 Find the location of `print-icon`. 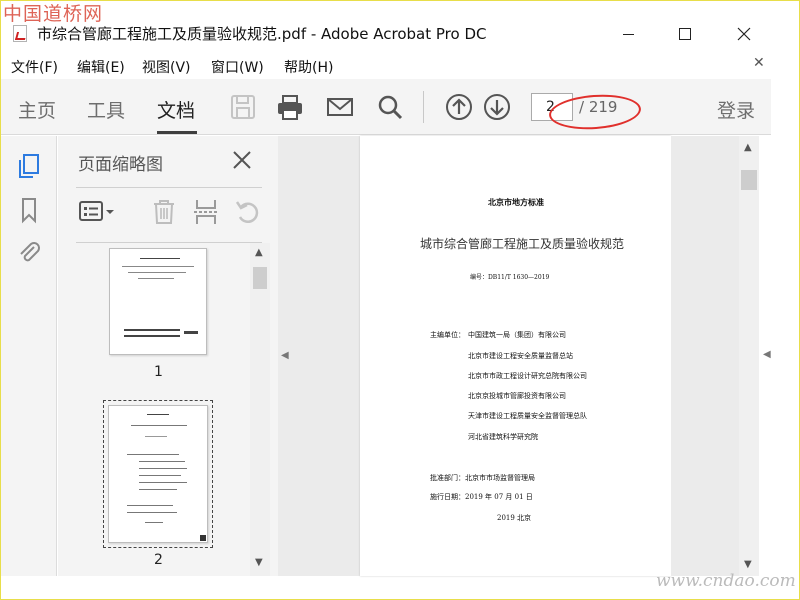

print-icon is located at coordinates (290, 107).